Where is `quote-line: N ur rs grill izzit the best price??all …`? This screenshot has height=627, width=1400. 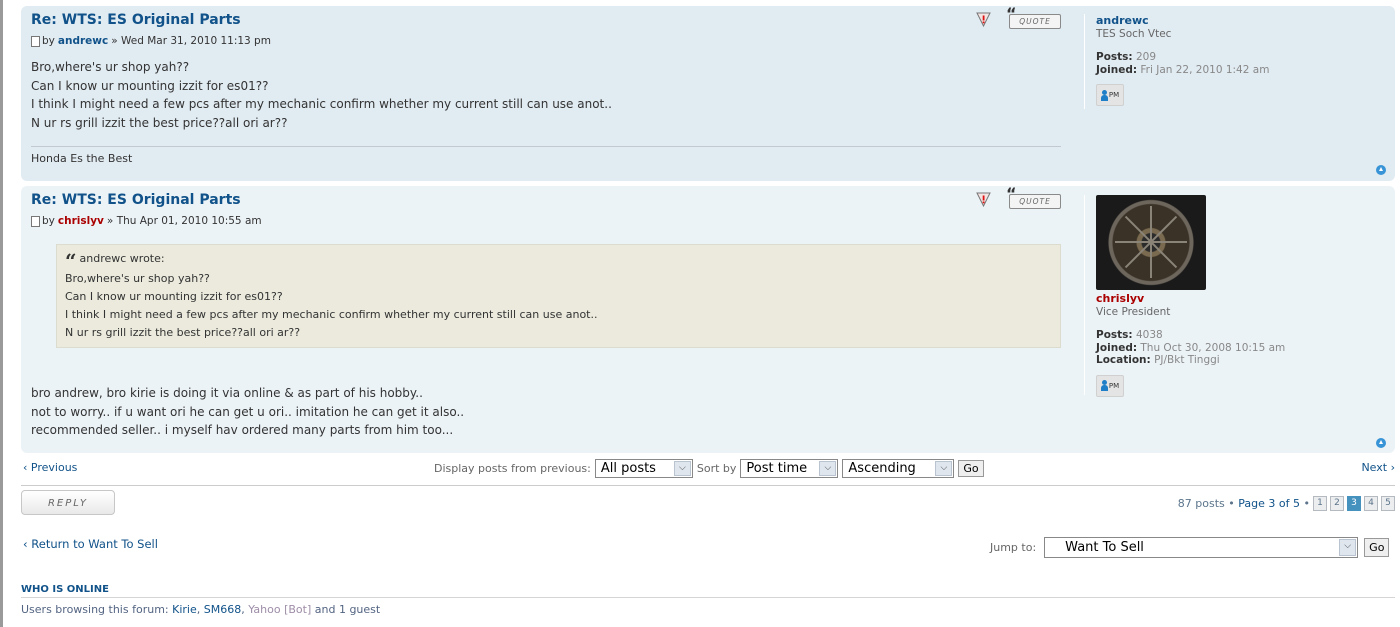
quote-line: N ur rs grill izzit the best price??all … is located at coordinates (183, 332).